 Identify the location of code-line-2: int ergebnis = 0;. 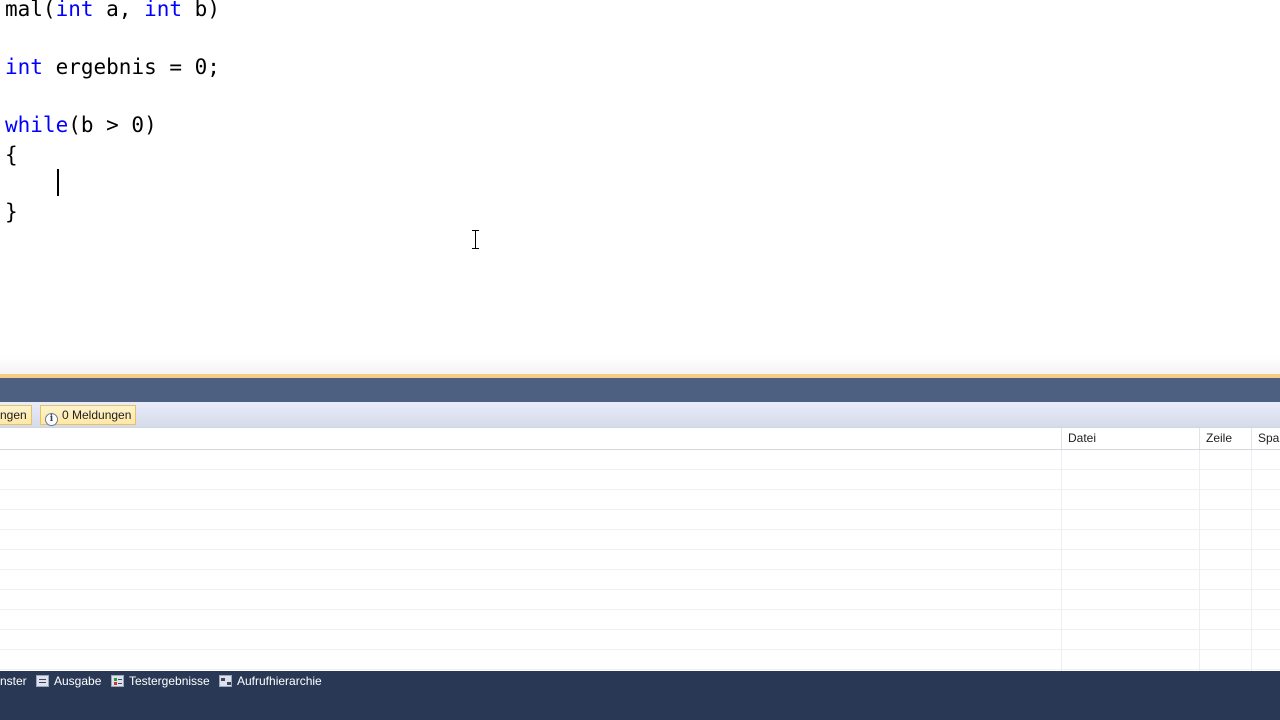
(112, 67).